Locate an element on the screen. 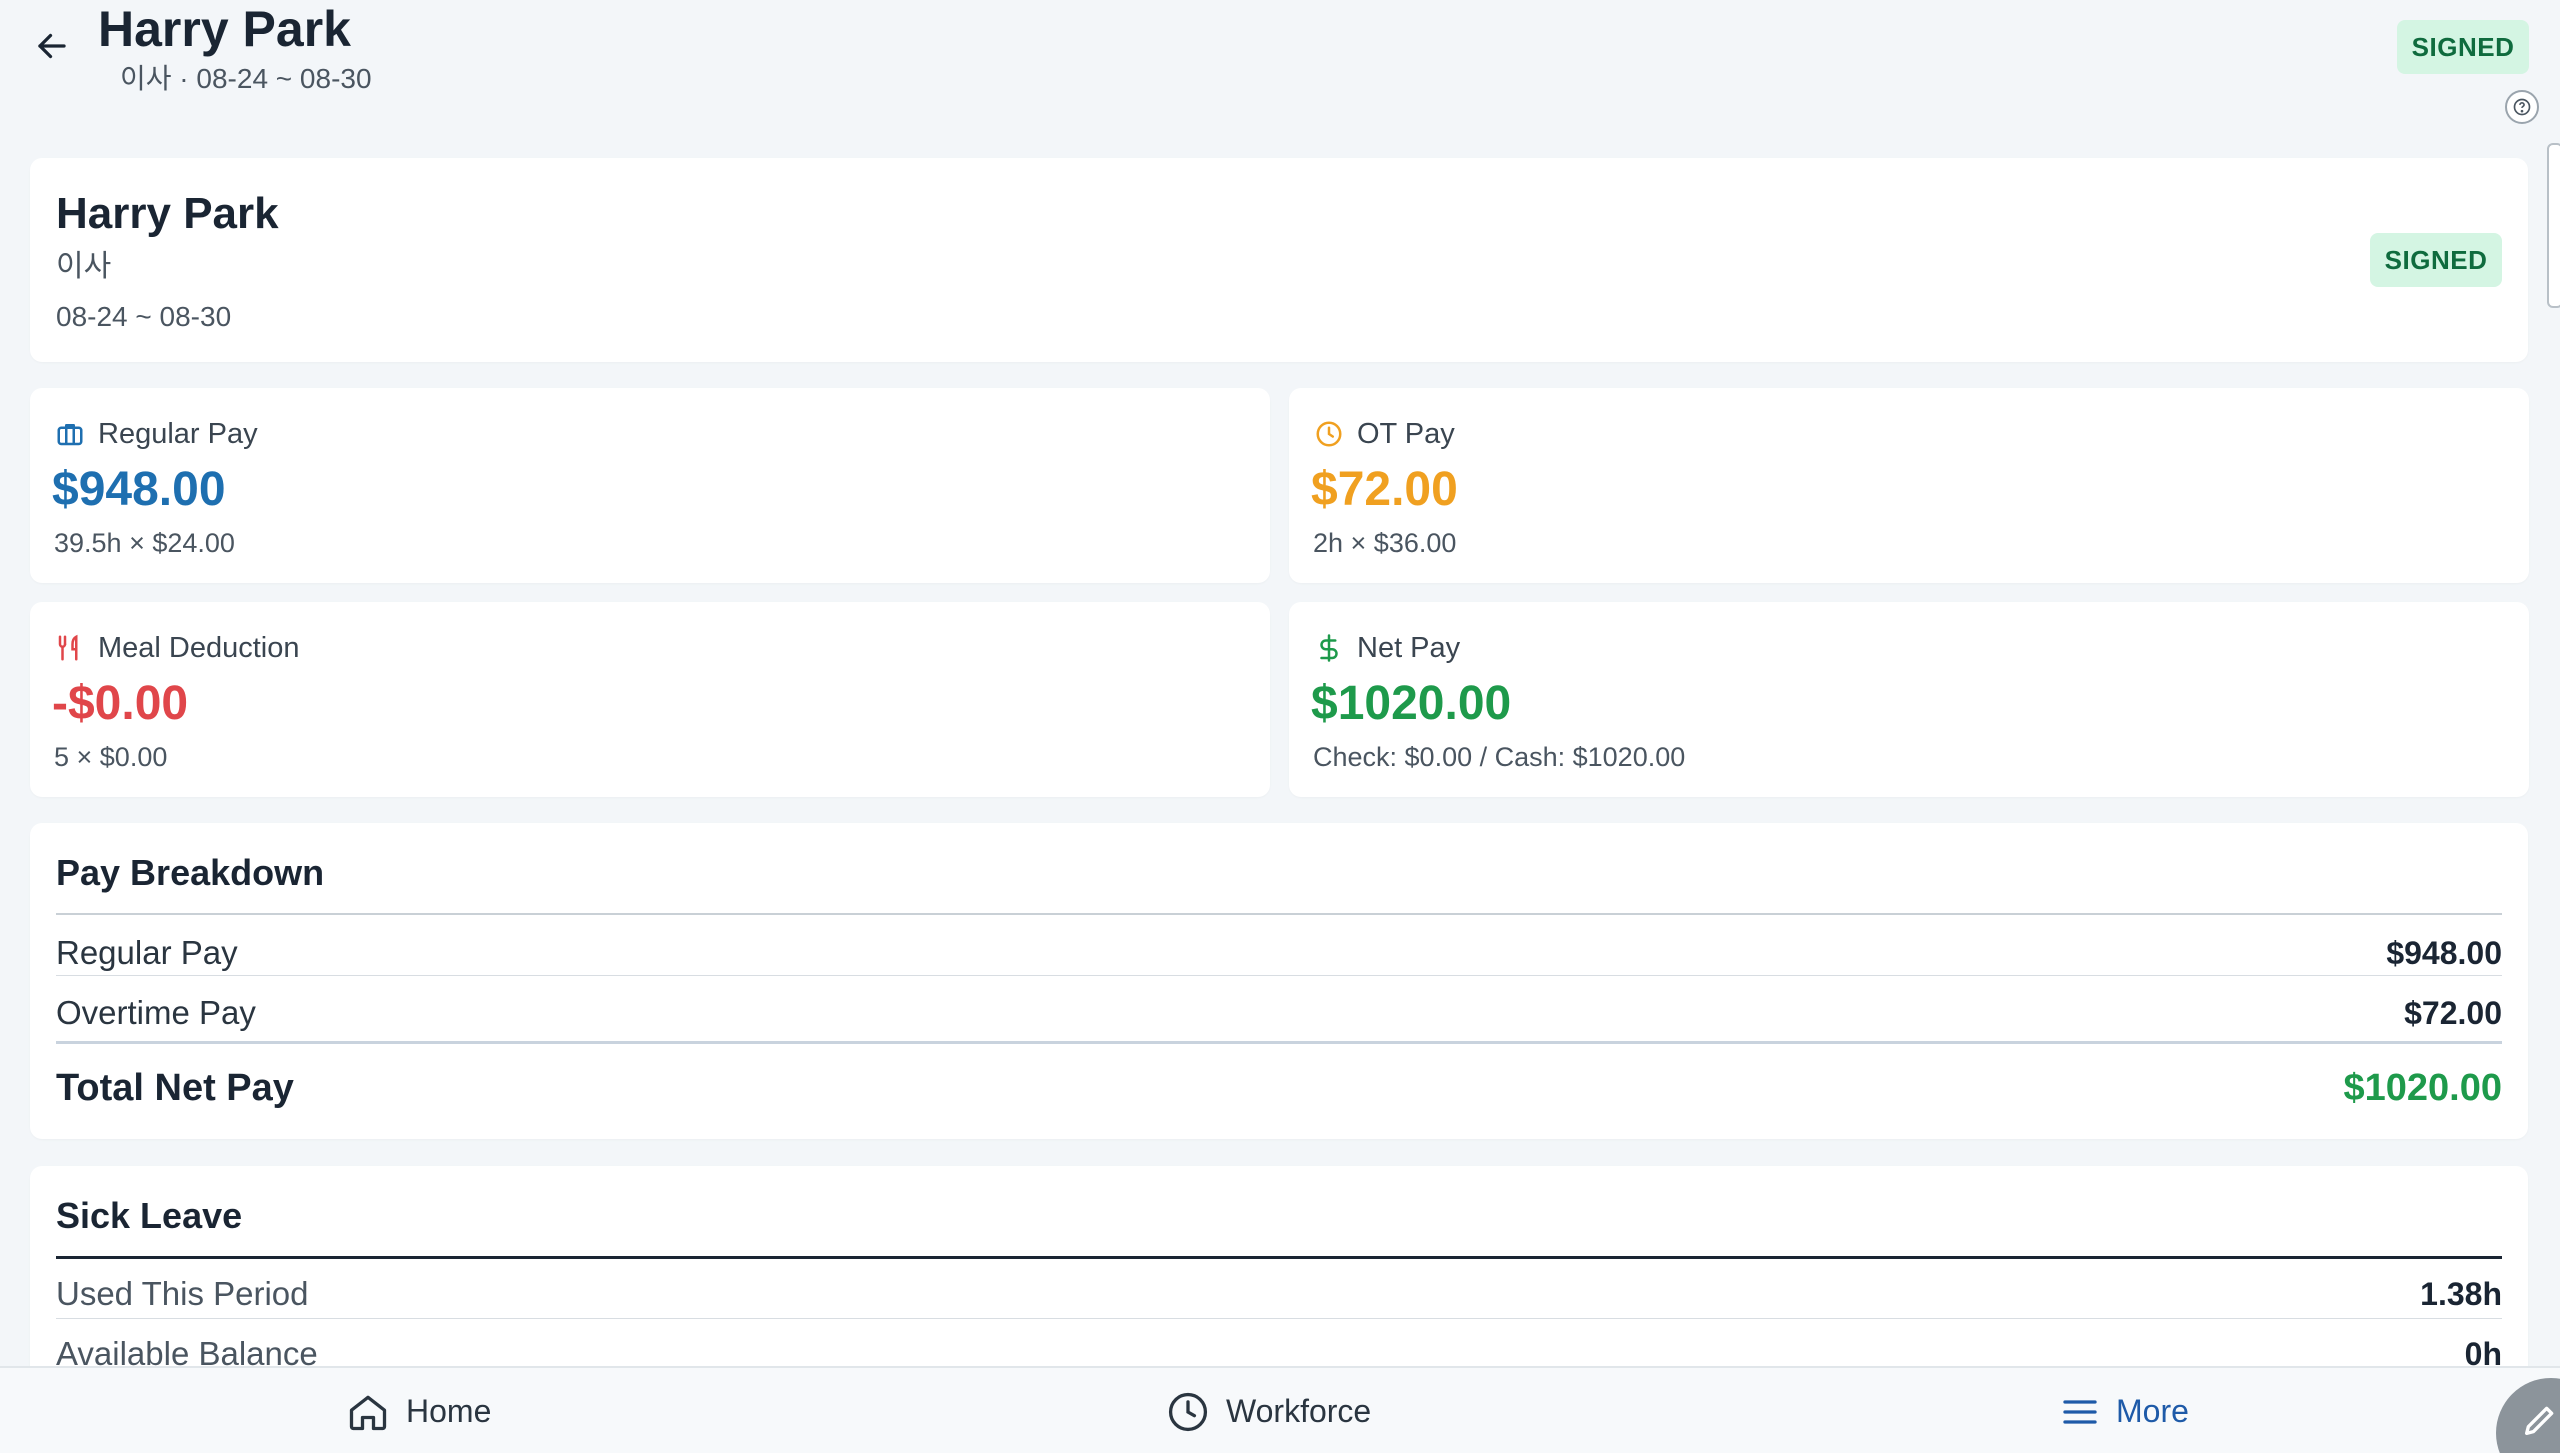 The width and height of the screenshot is (2560, 1453). app-header: Harry Park 이사 · 08-24 ~ 08-30 SIGNED is located at coordinates (1280, 70).